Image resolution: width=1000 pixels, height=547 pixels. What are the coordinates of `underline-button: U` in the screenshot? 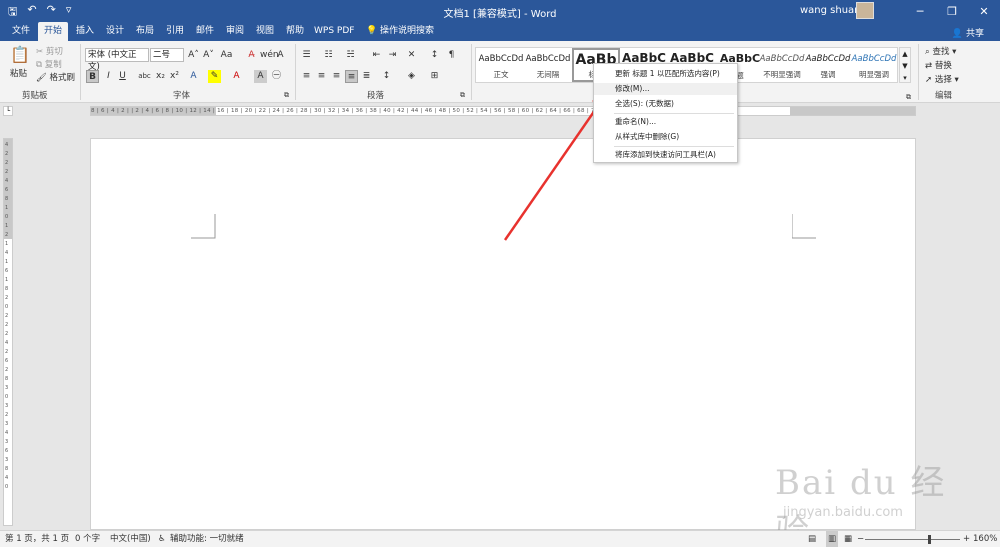 It's located at (122, 76).